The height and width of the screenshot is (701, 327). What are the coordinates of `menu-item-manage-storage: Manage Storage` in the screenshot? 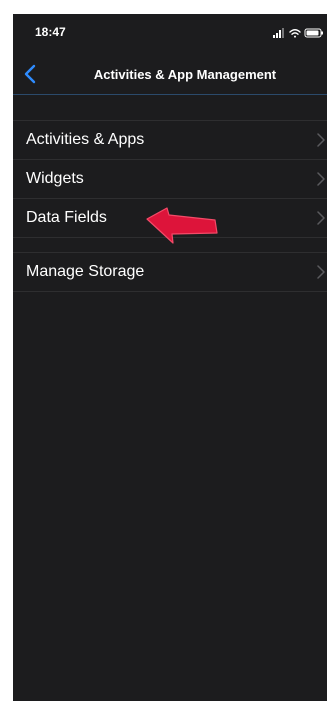 It's located at (170, 272).